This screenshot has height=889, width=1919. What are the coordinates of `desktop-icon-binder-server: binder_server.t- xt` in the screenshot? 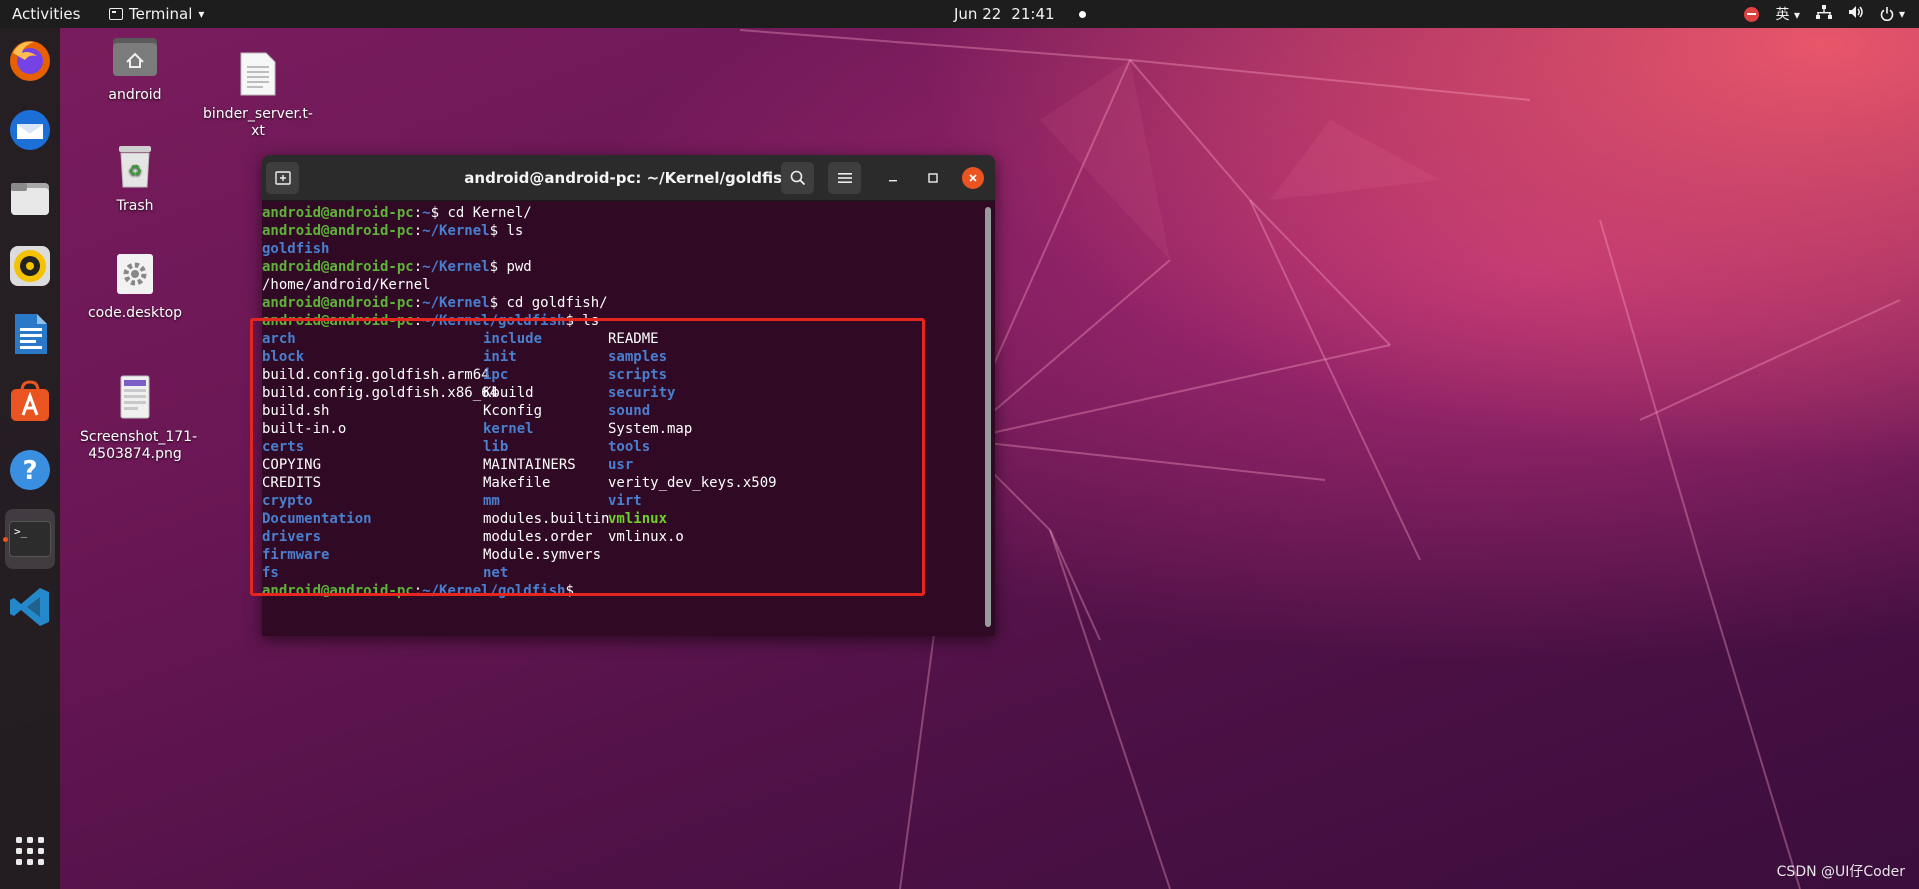 It's located at (258, 95).